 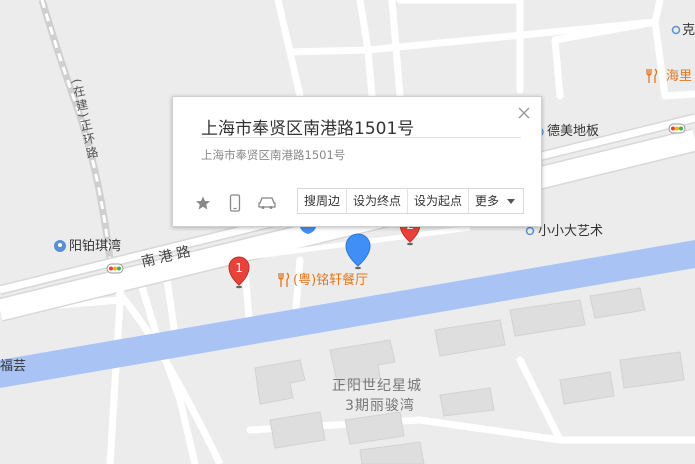 I want to click on popup-action-bar: 搜周边 设为终点 设为起点 更多, so click(x=411, y=201).